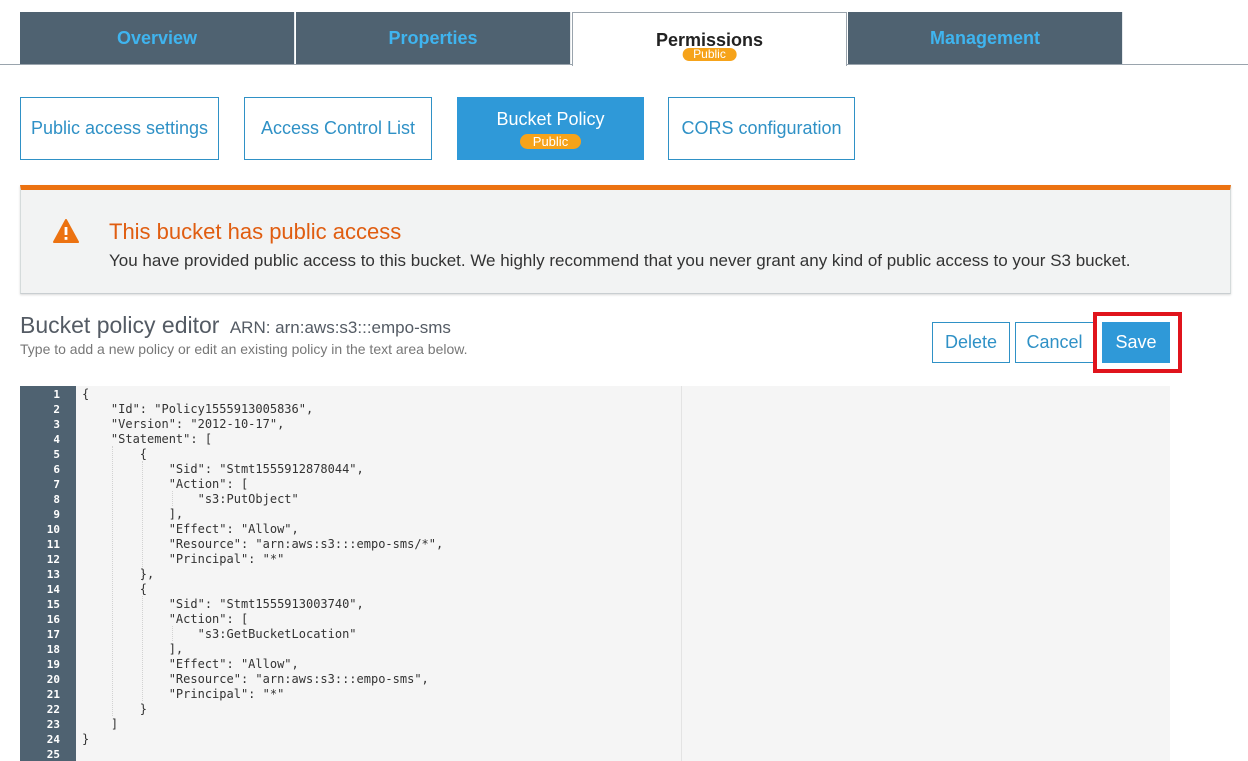 This screenshot has height=761, width=1248. I want to click on line-number: 17, so click(53, 634).